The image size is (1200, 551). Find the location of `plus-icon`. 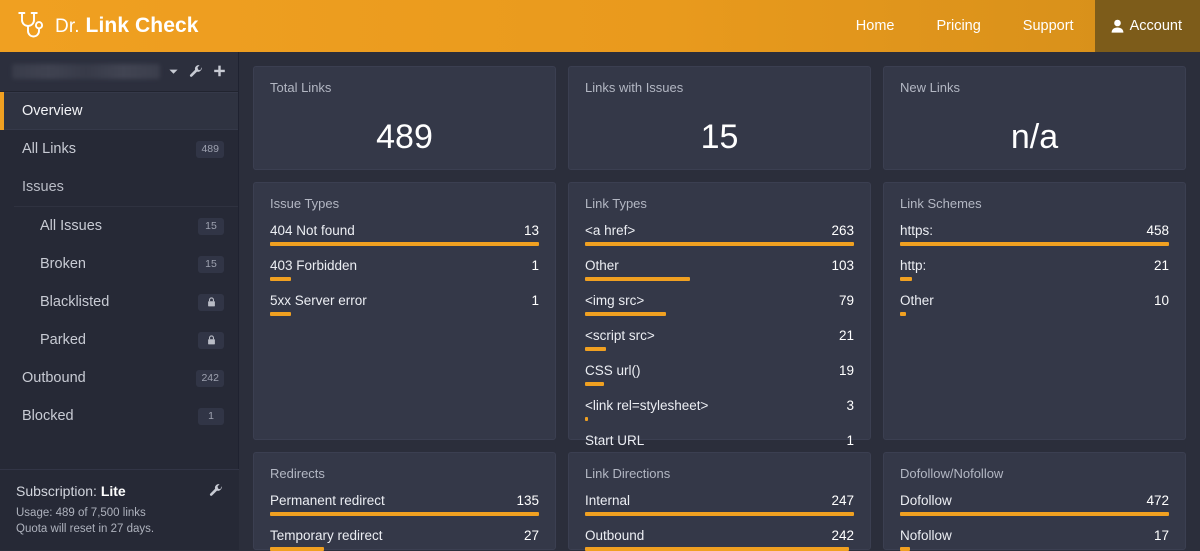

plus-icon is located at coordinates (219, 71).